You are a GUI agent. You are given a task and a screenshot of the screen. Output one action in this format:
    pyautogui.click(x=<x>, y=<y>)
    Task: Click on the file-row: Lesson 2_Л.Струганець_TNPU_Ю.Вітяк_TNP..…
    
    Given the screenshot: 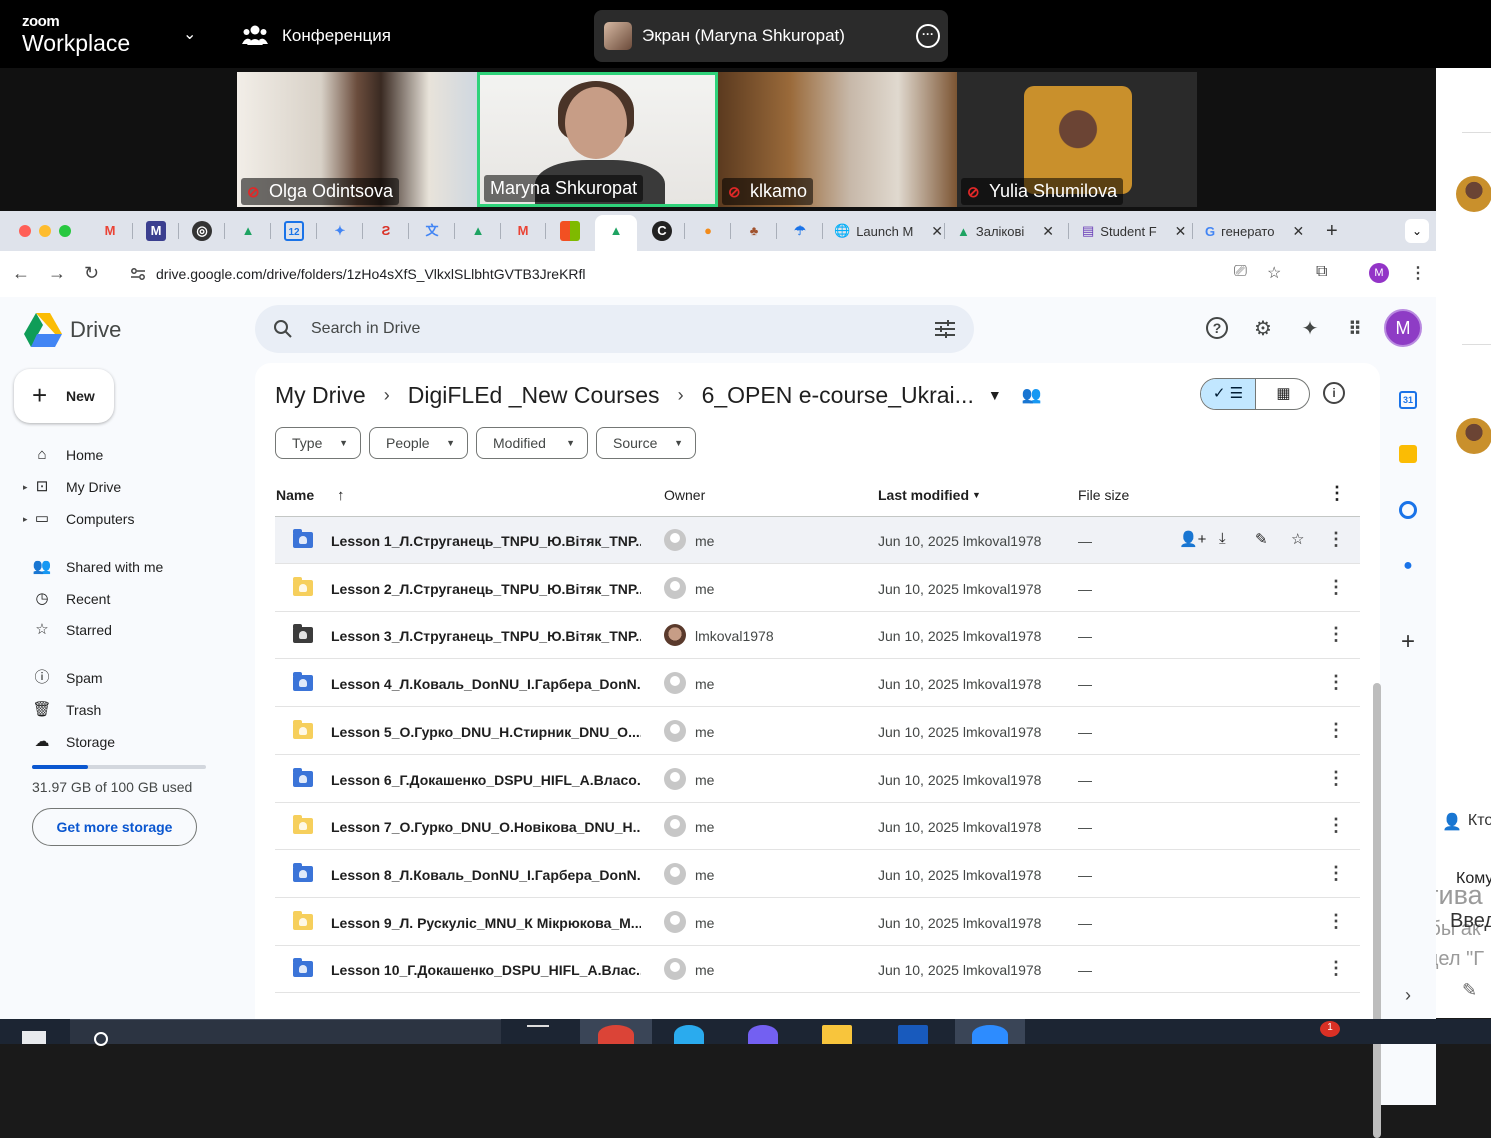 What is the action you would take?
    pyautogui.click(x=817, y=588)
    